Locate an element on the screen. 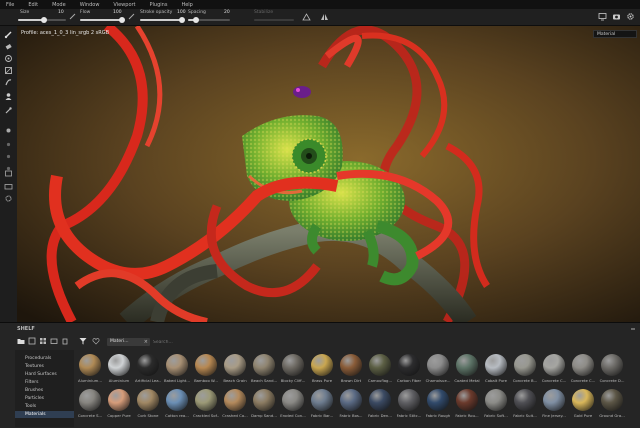 The image size is (640, 428). screen-icon is located at coordinates (602, 16).